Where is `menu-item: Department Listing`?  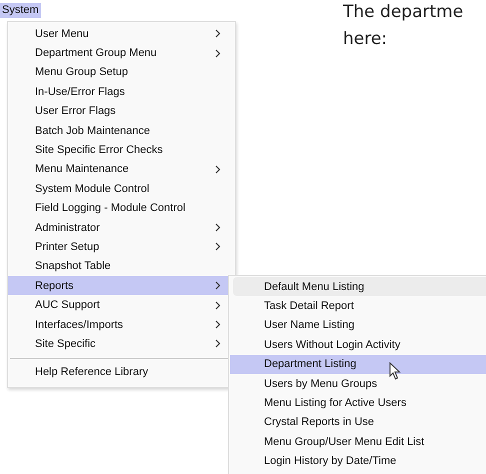 menu-item: Department Listing is located at coordinates (358, 364).